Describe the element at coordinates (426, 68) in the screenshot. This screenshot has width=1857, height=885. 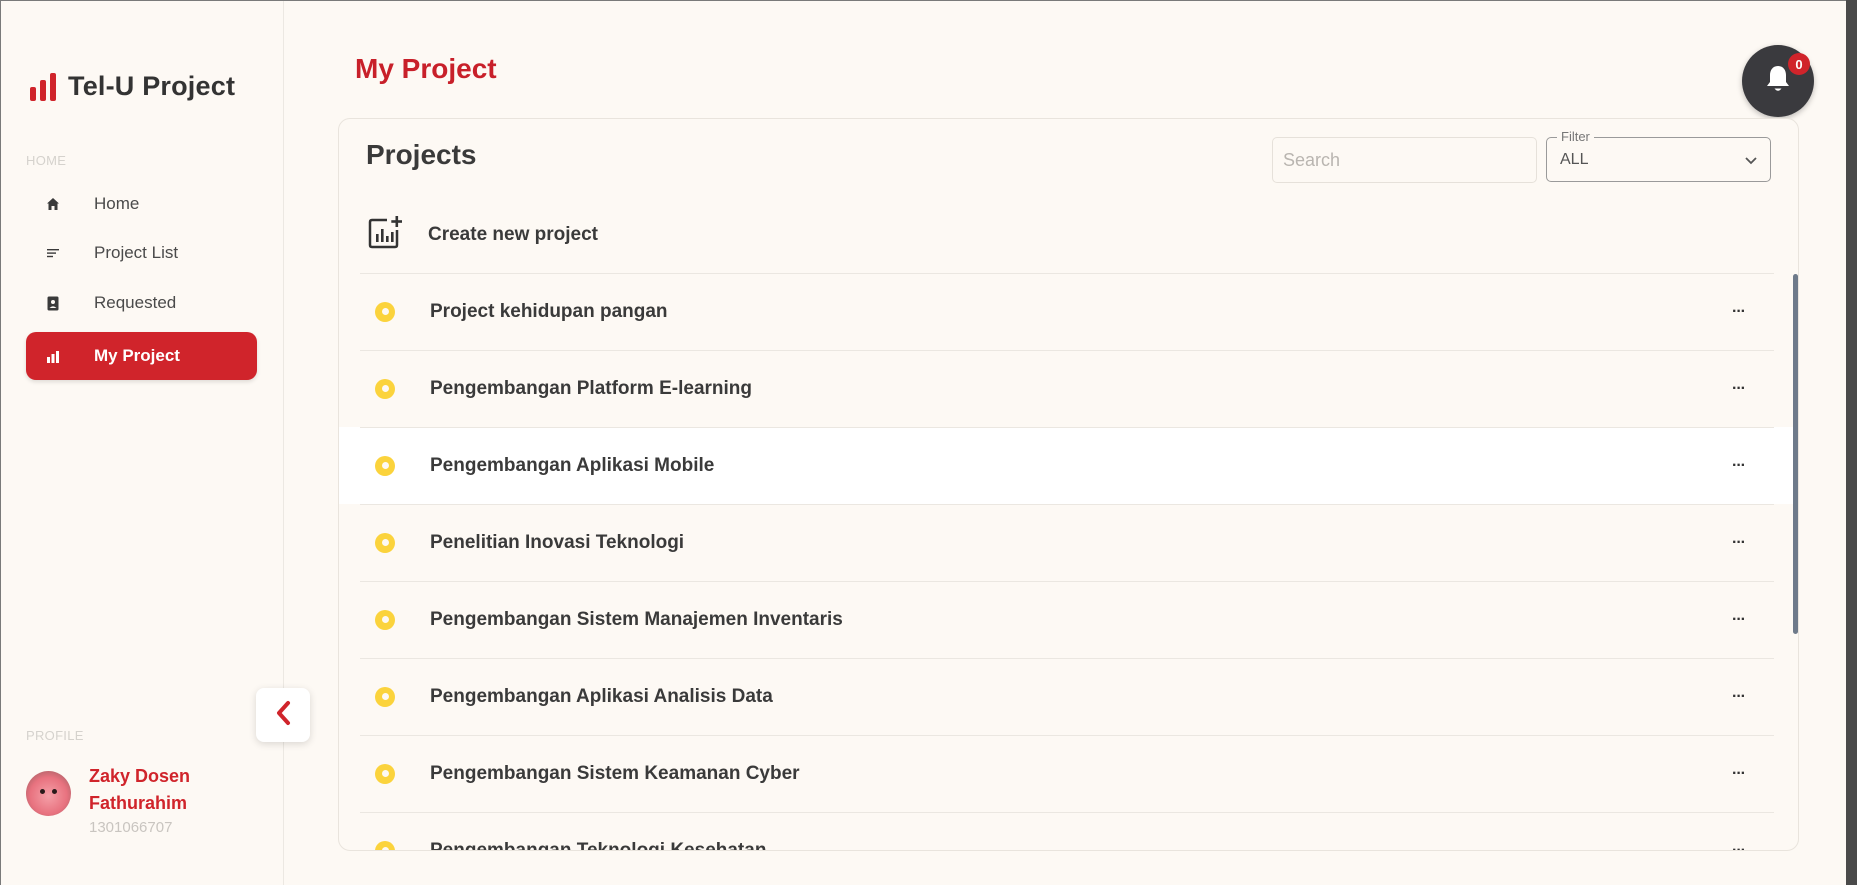
I see `page-title: My Project` at that location.